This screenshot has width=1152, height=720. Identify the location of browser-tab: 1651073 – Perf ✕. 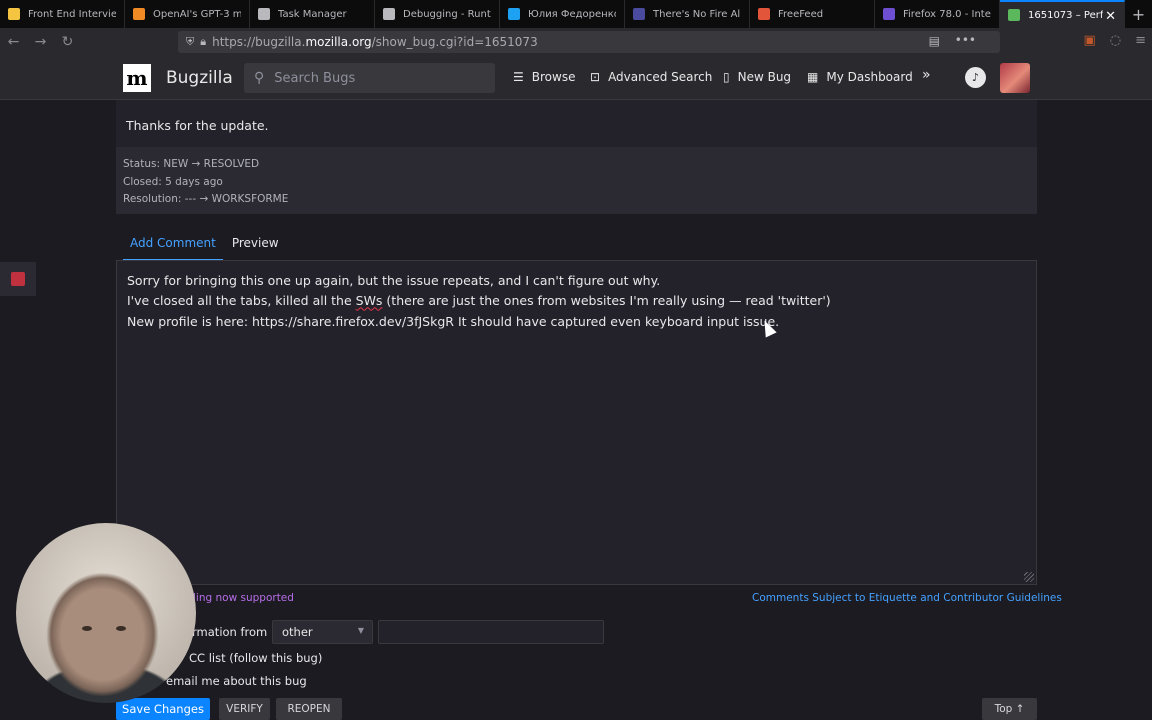
(1062, 14).